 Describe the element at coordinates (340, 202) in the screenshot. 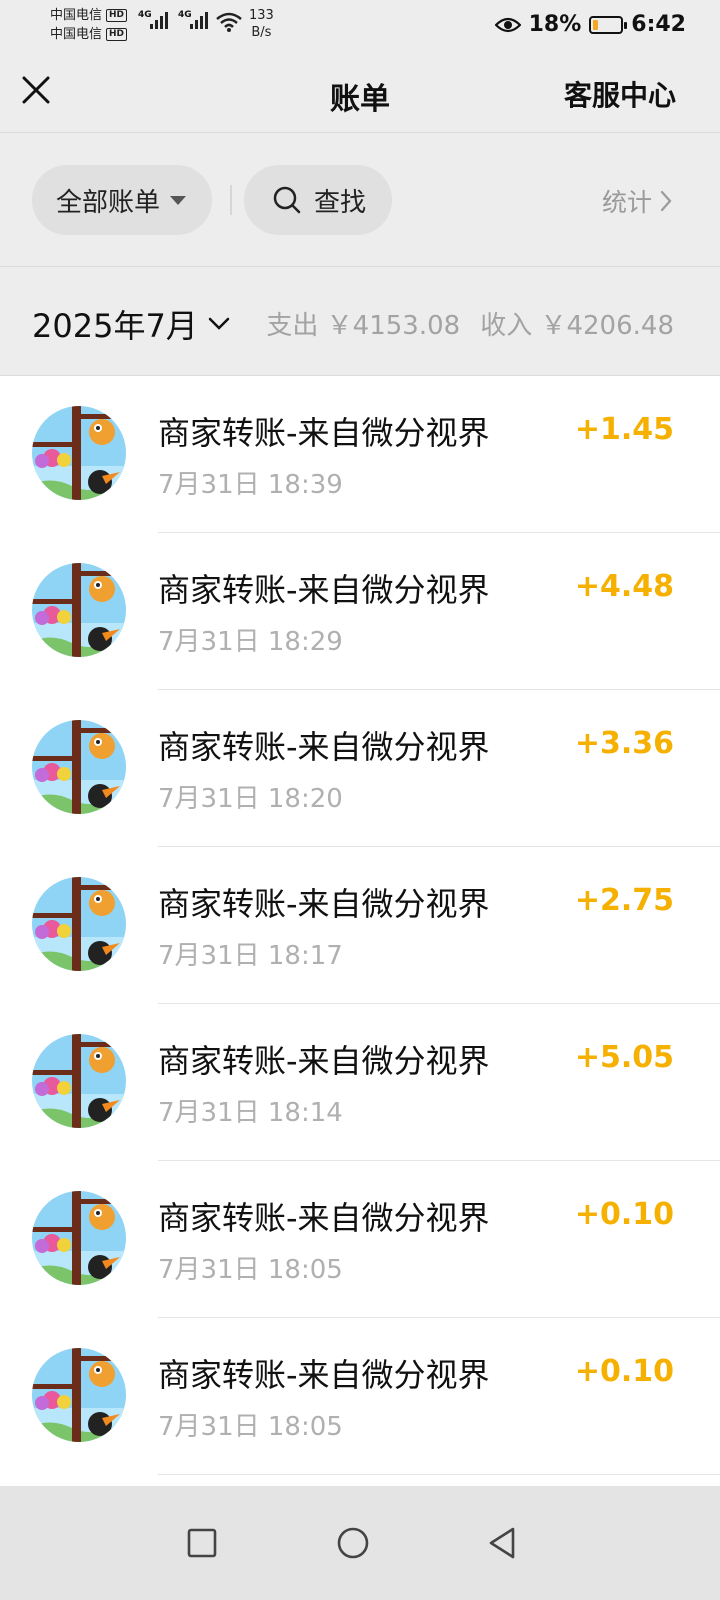

I see `search-label: 查找` at that location.